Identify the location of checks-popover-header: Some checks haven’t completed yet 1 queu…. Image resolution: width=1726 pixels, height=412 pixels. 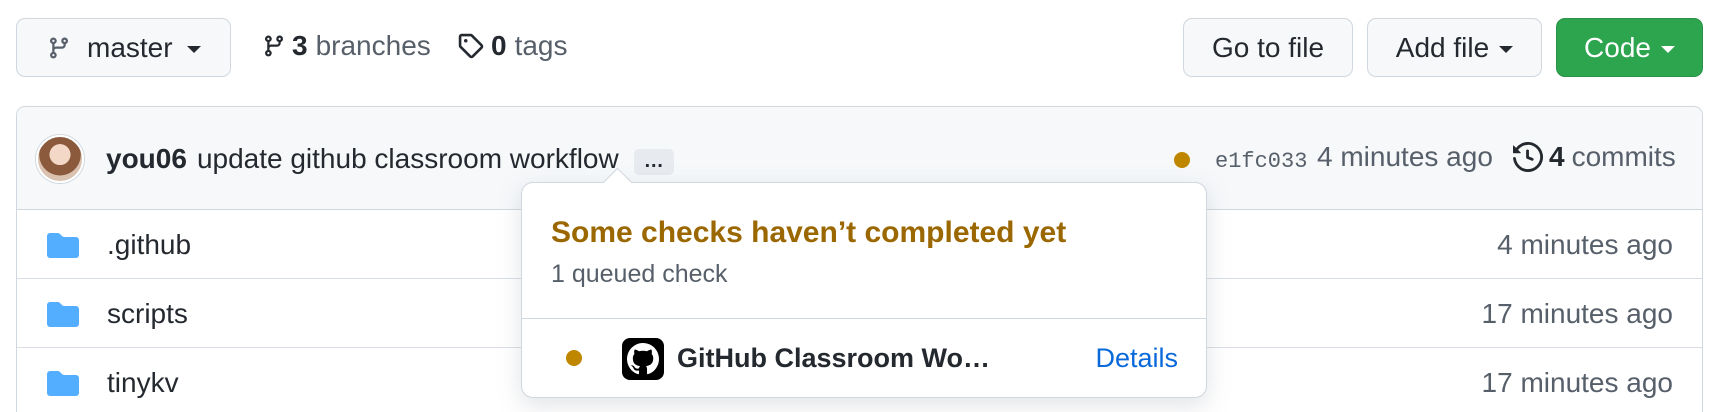
(864, 251).